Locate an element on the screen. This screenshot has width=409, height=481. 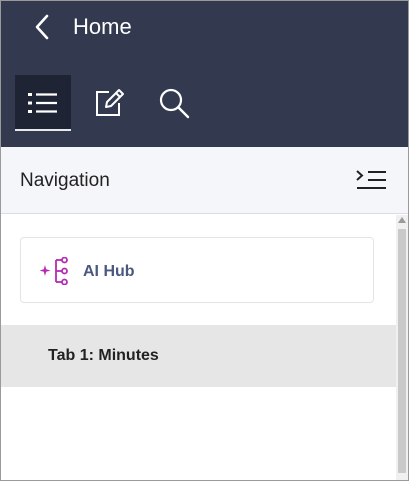
tab-label: Tab 1: Minutes is located at coordinates (103, 355).